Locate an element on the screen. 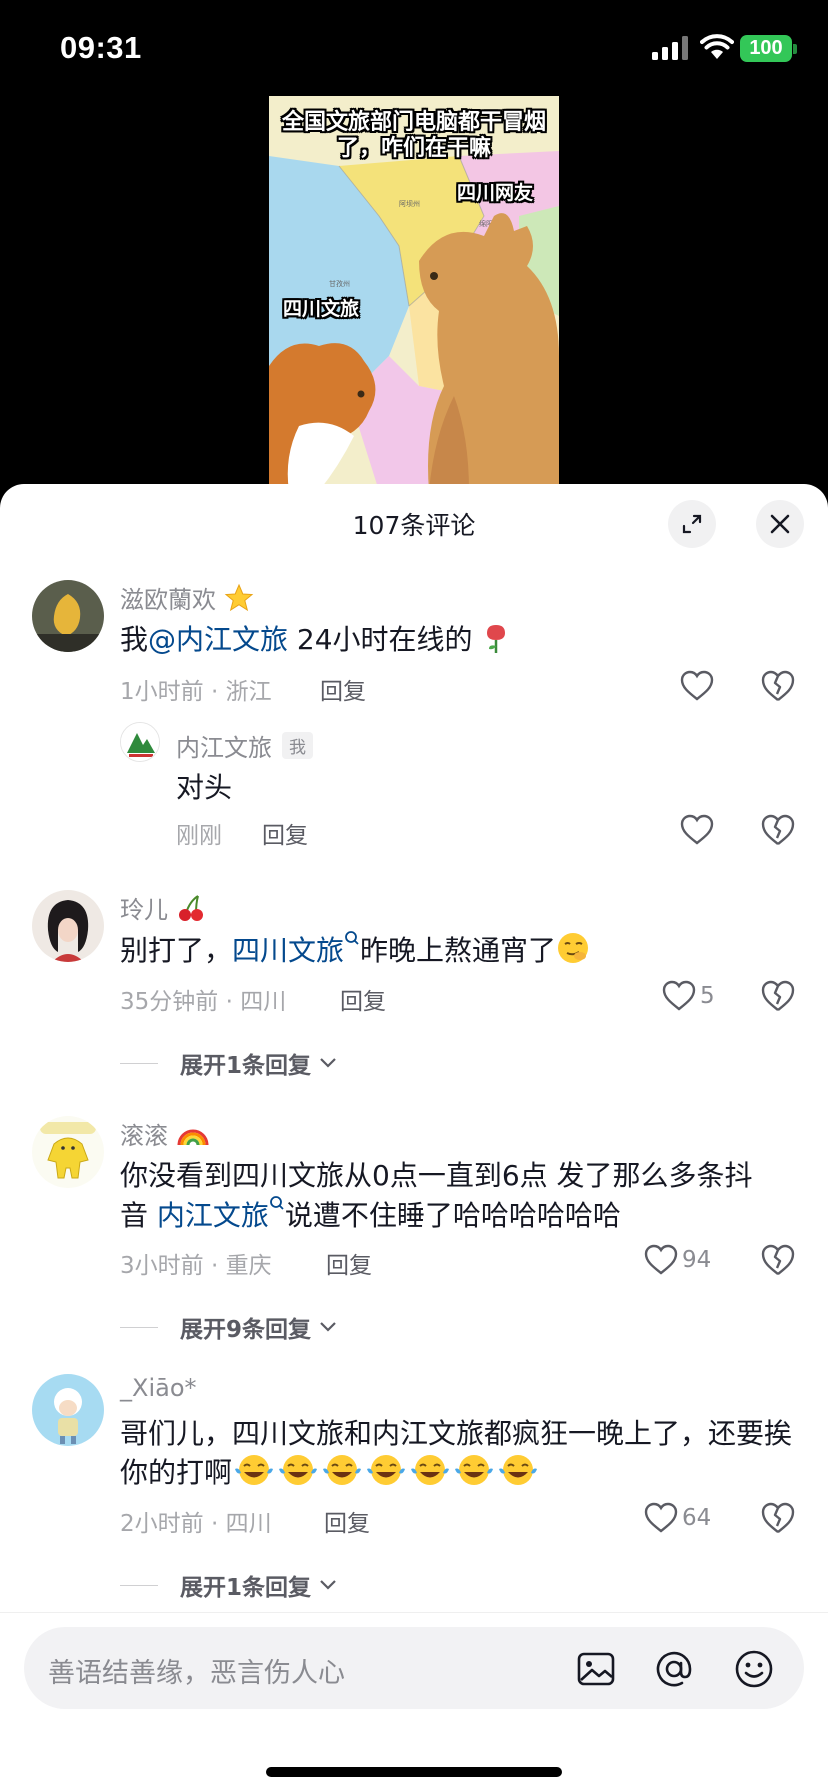  emoji-picker-icon is located at coordinates (754, 1669).